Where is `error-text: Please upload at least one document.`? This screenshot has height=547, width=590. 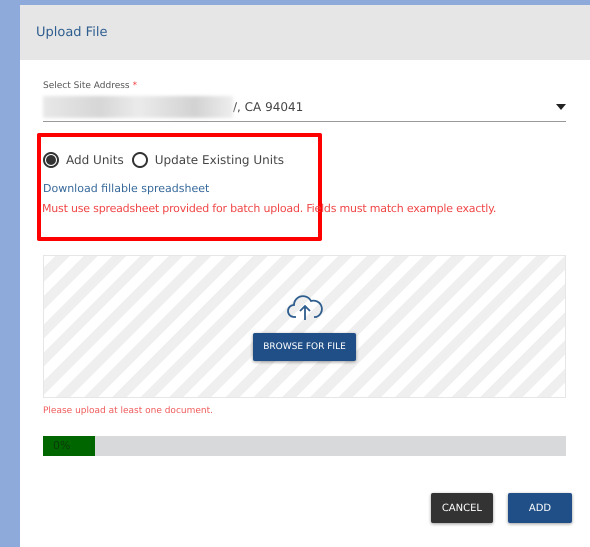
error-text: Please upload at least one document. is located at coordinates (128, 411).